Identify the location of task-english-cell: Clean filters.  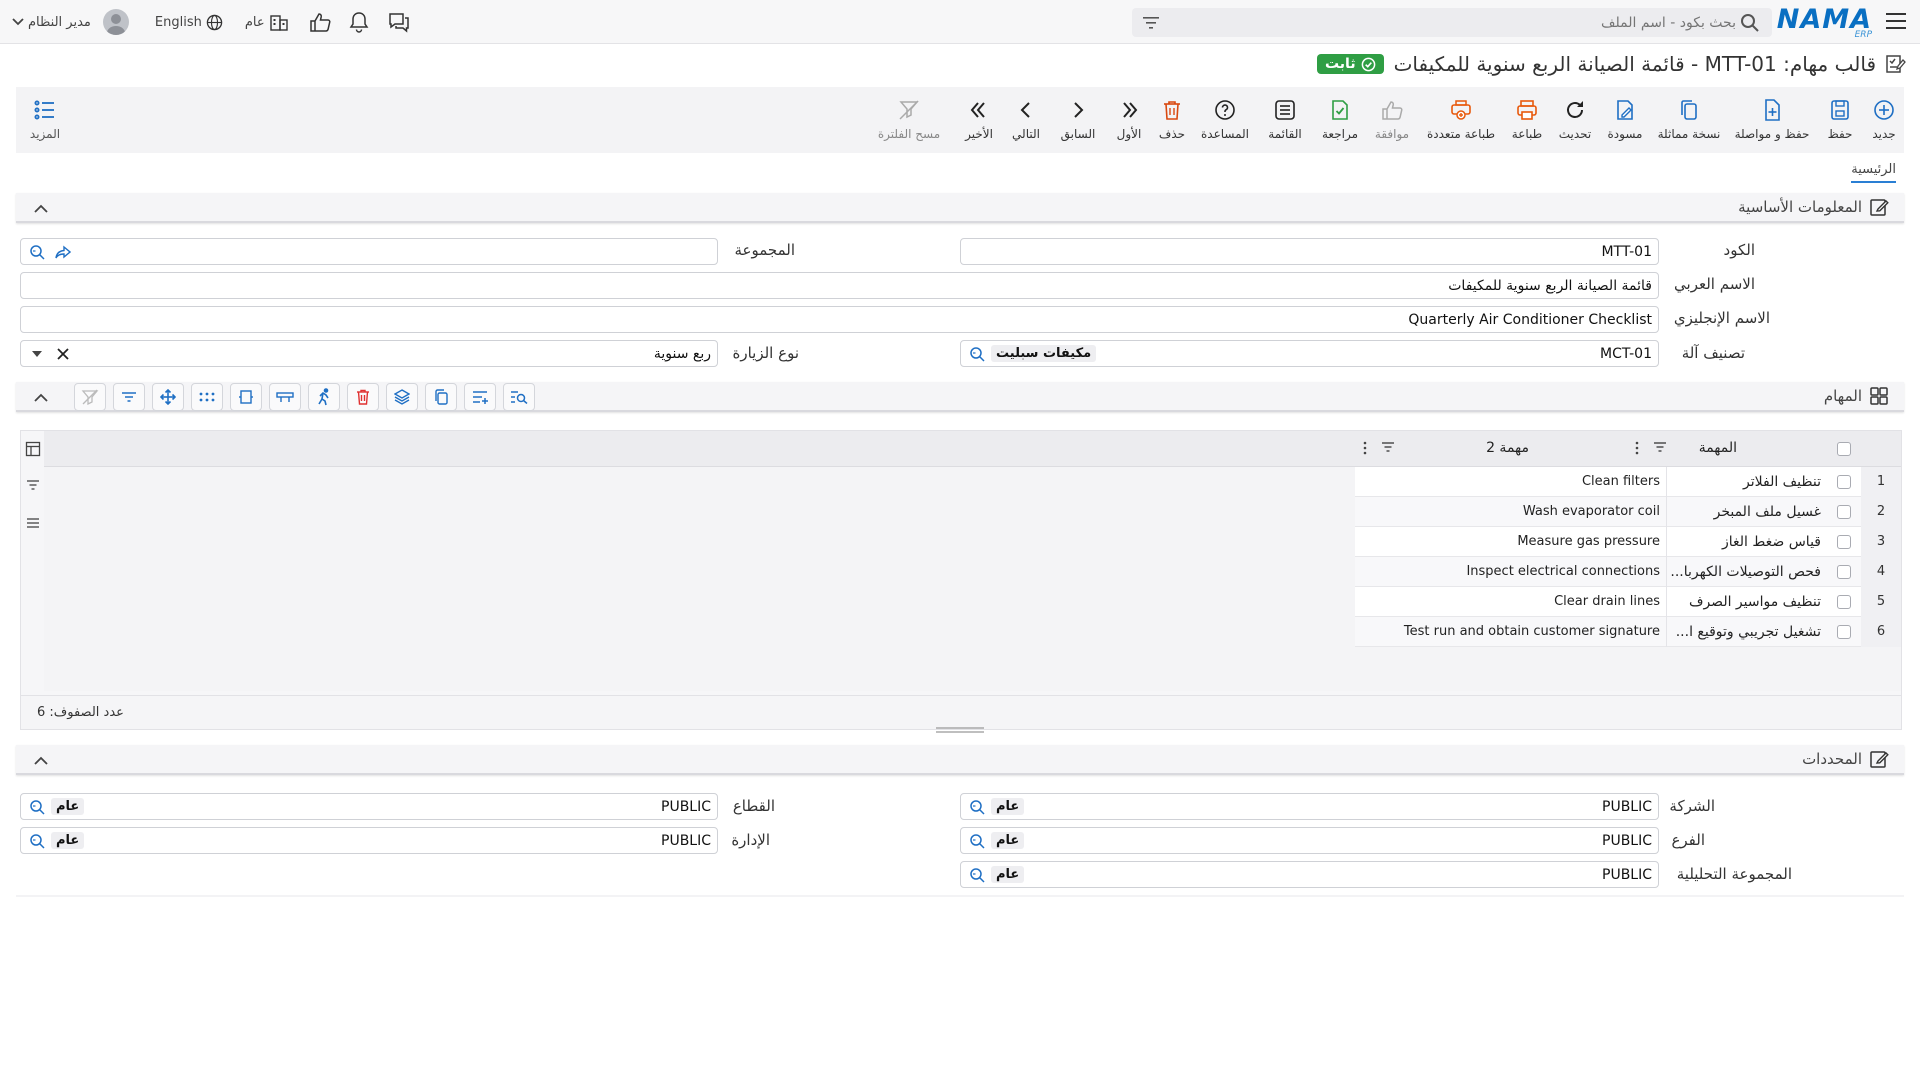
(1529, 481).